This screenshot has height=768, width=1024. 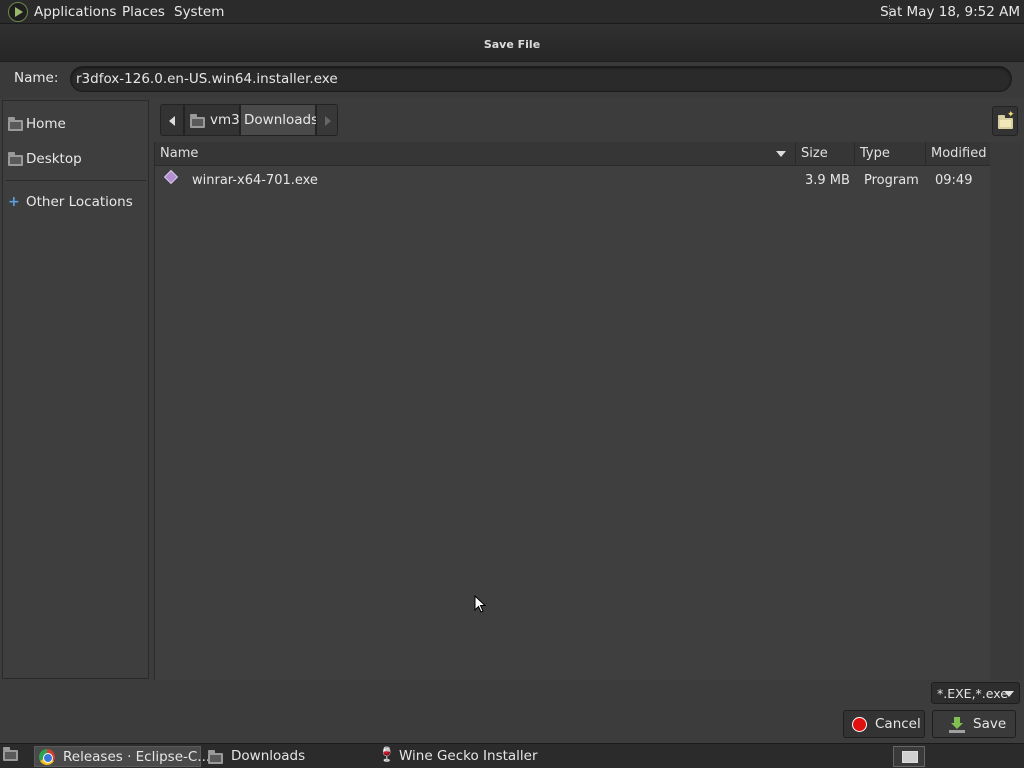 What do you see at coordinates (54, 159) in the screenshot?
I see `sidebar-item-label: Desktop` at bounding box center [54, 159].